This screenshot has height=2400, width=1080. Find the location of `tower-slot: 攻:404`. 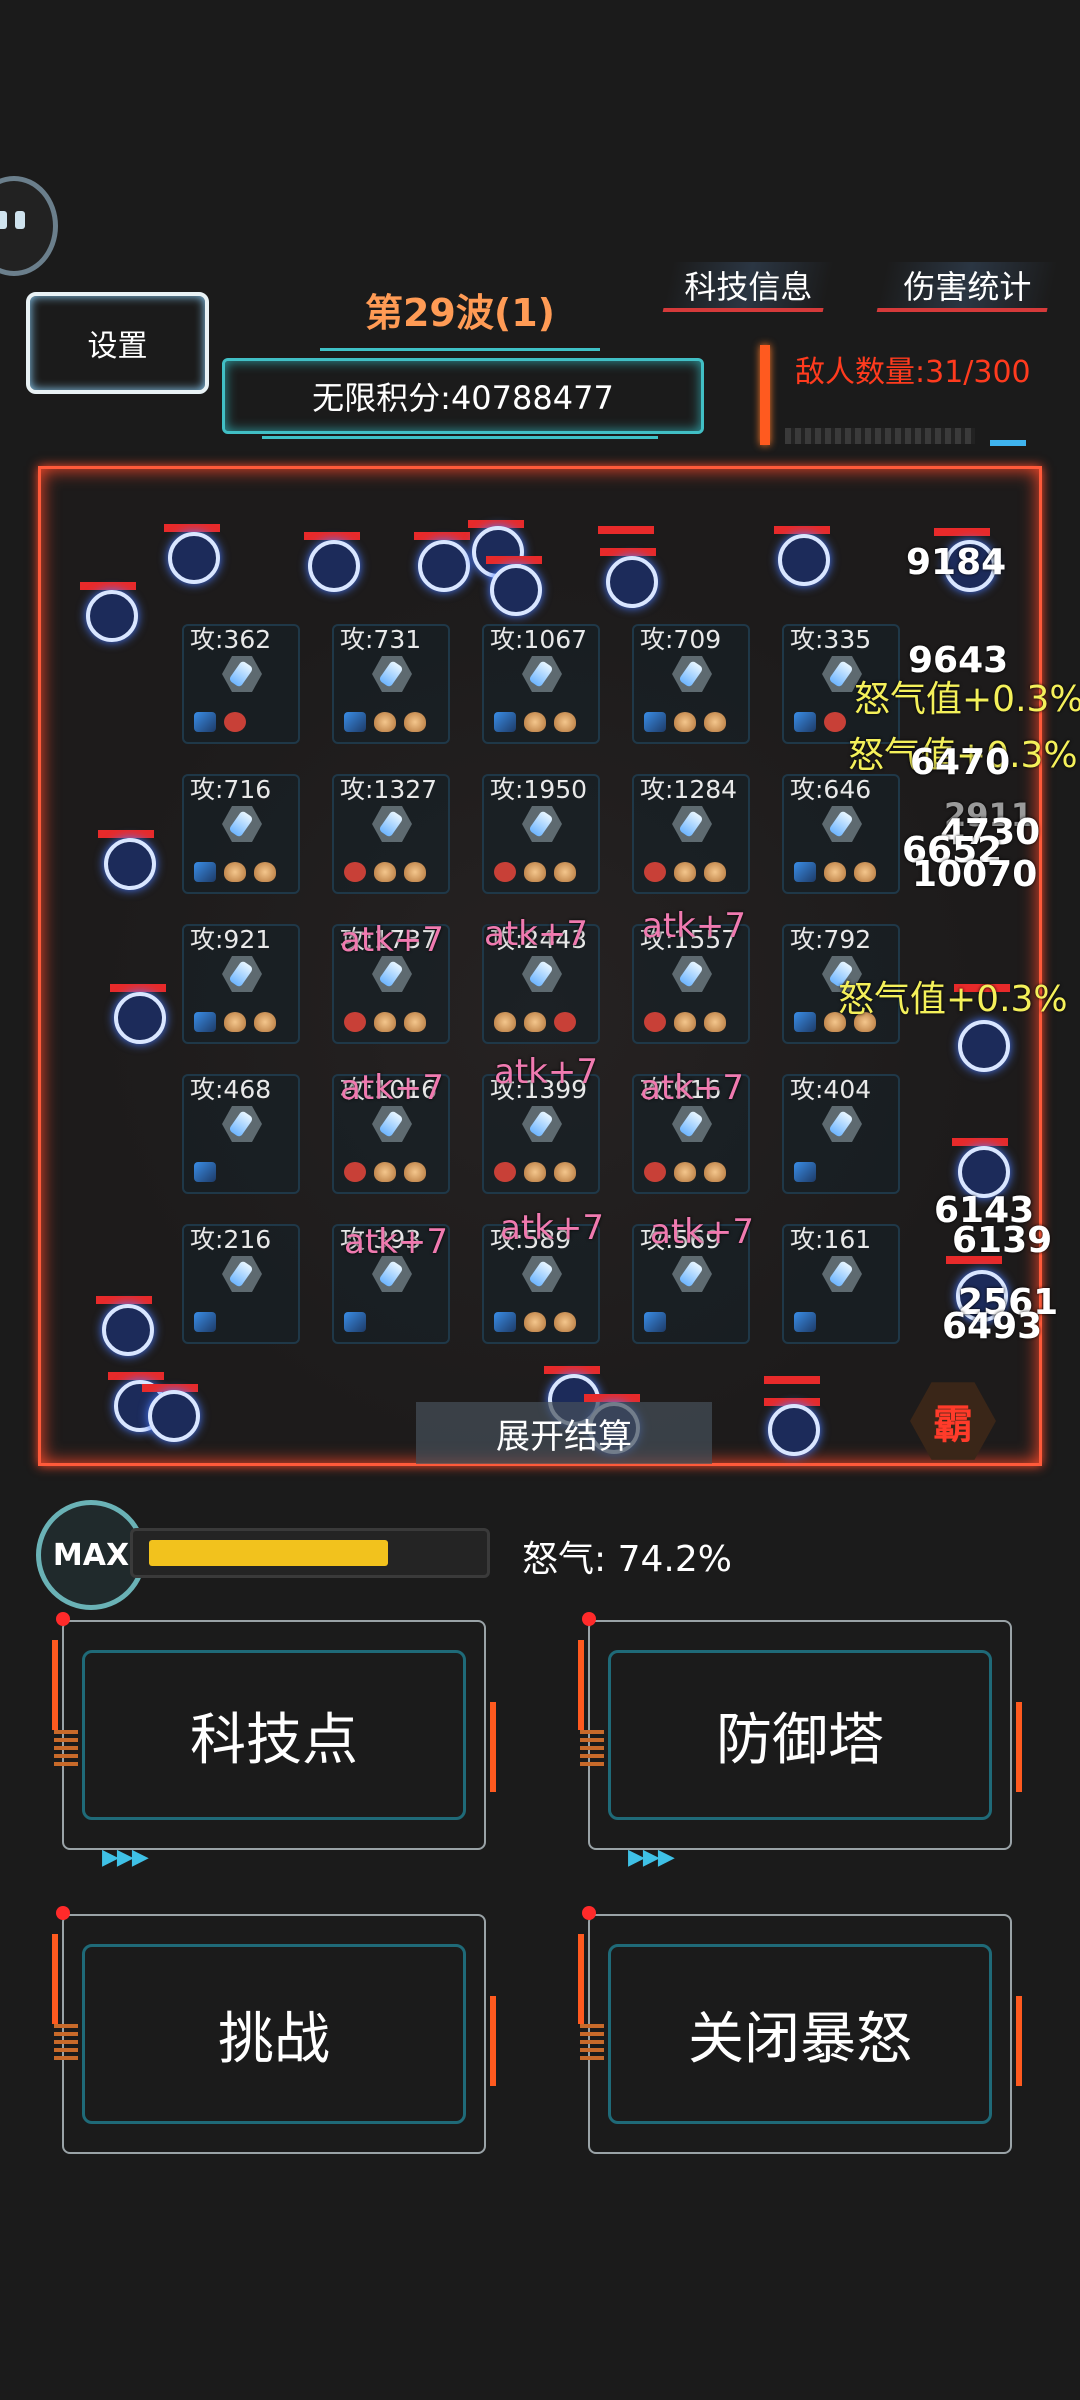

tower-slot: 攻:404 is located at coordinates (841, 1134).